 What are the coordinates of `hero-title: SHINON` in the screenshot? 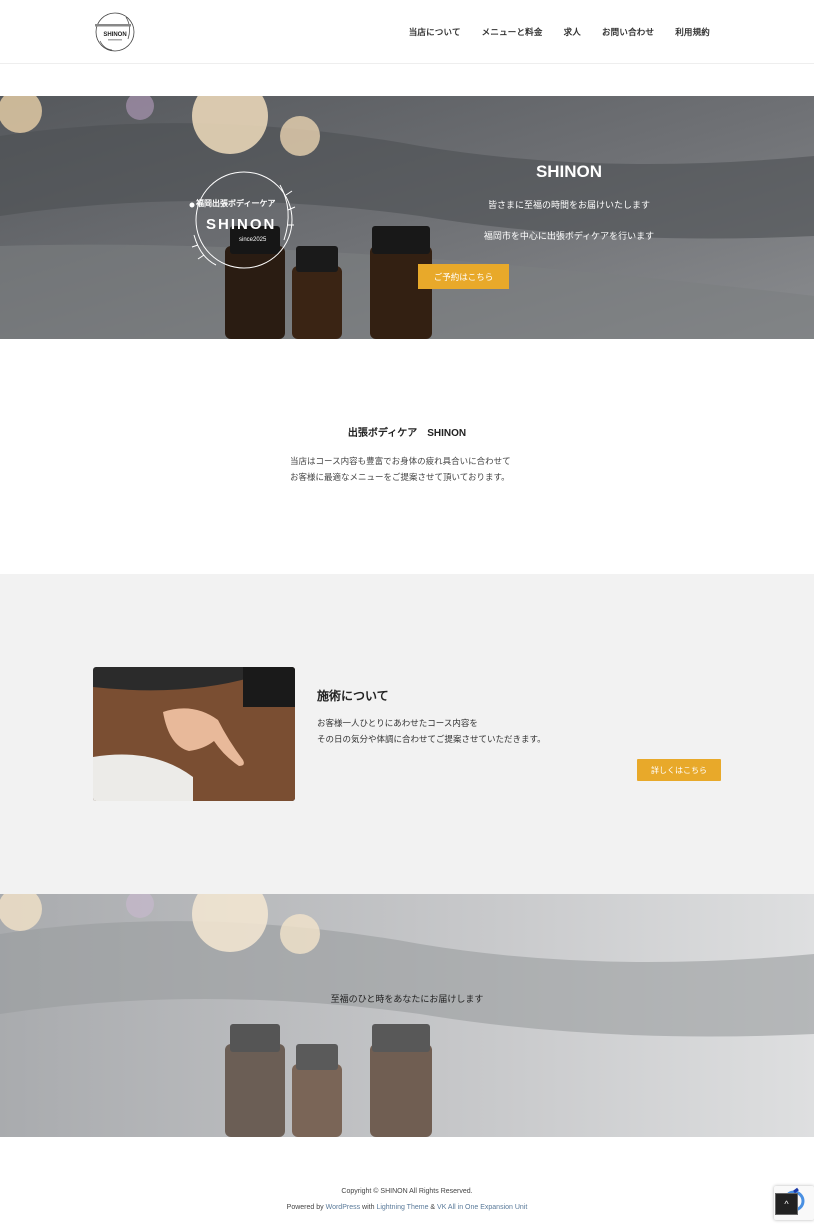 It's located at (569, 171).